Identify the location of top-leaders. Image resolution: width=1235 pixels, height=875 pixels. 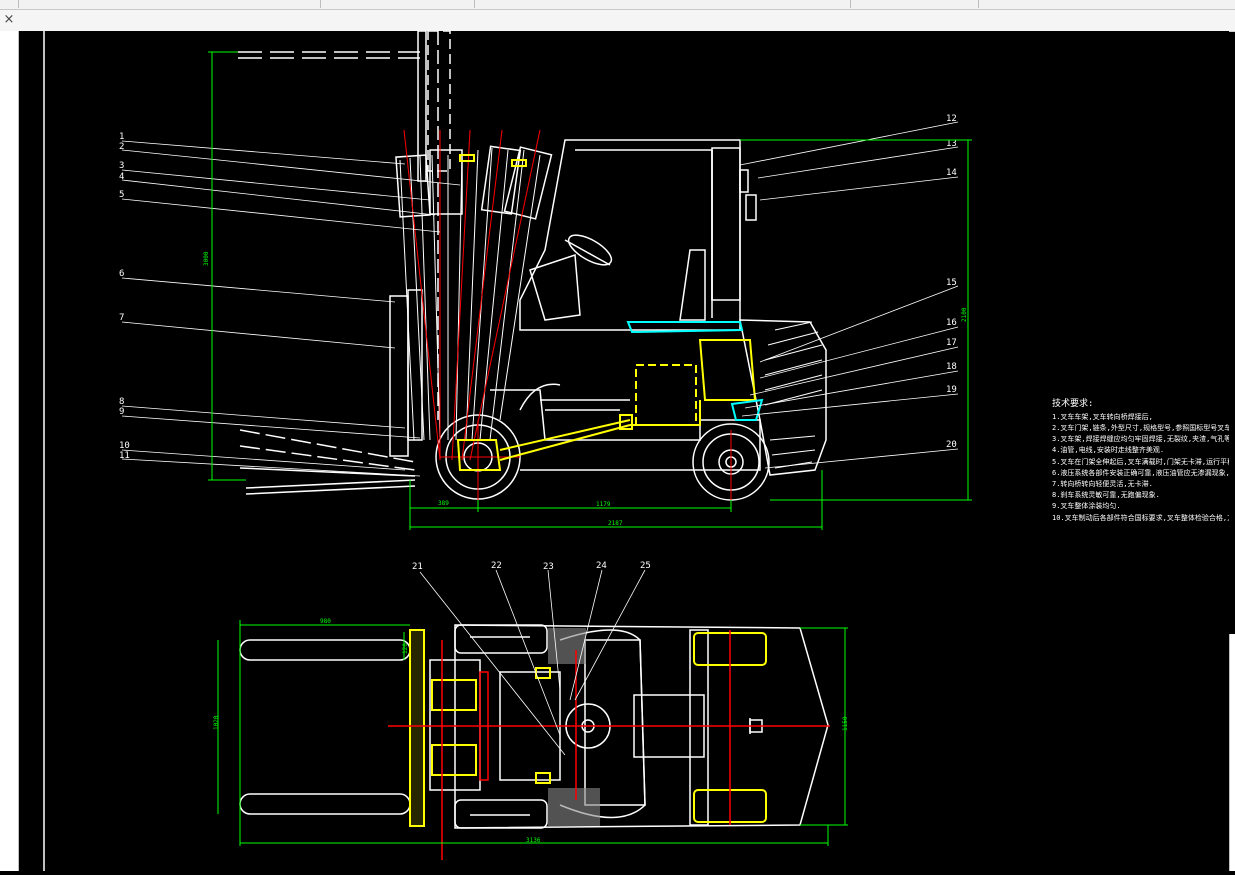
(532, 662).